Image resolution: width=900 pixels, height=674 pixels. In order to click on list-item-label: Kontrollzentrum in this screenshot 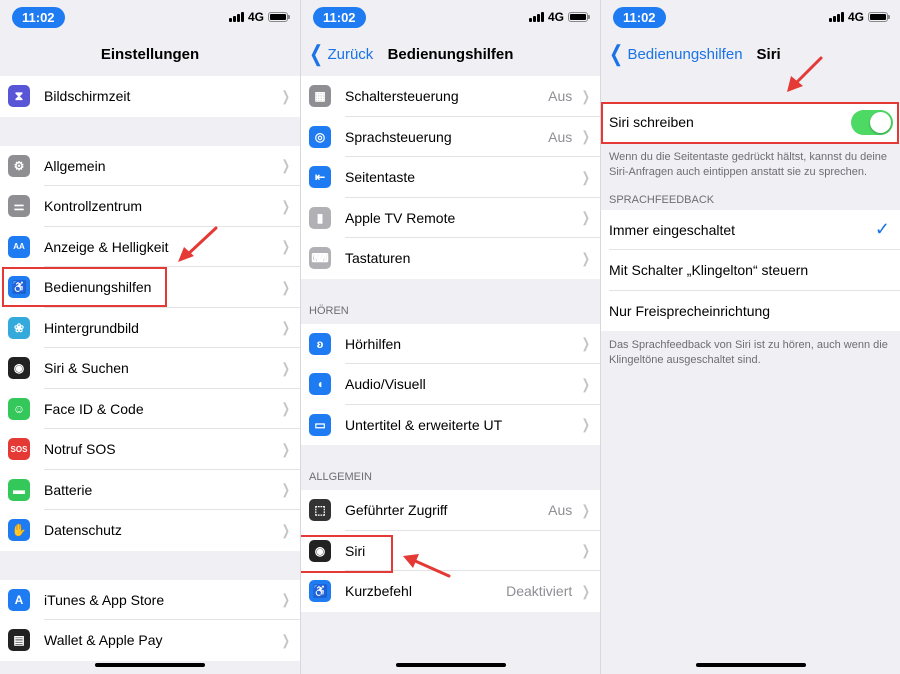, I will do `click(93, 206)`.